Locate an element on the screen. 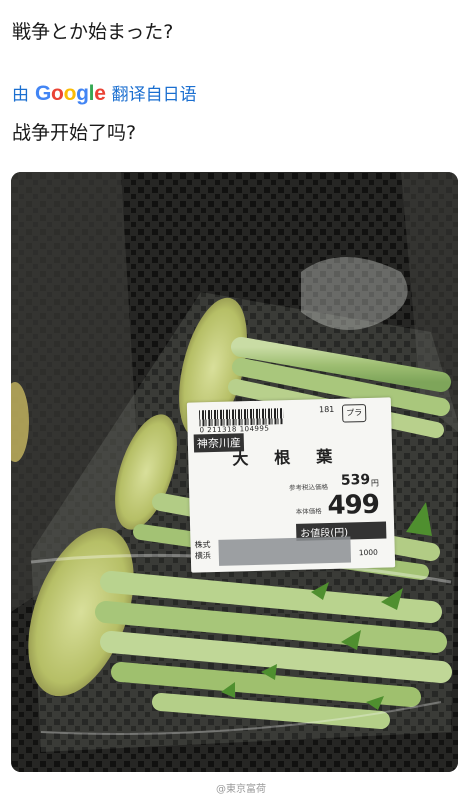  tag-number: 181 is located at coordinates (326, 409).